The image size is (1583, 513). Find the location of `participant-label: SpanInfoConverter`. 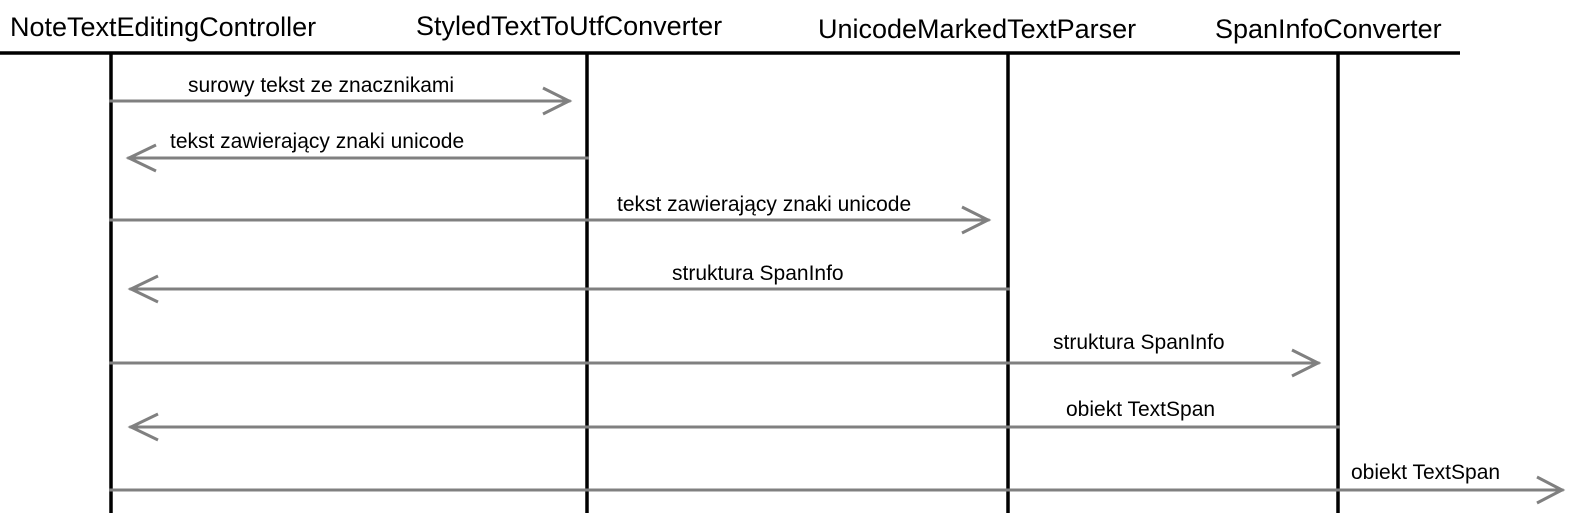

participant-label: SpanInfoConverter is located at coordinates (1328, 29).